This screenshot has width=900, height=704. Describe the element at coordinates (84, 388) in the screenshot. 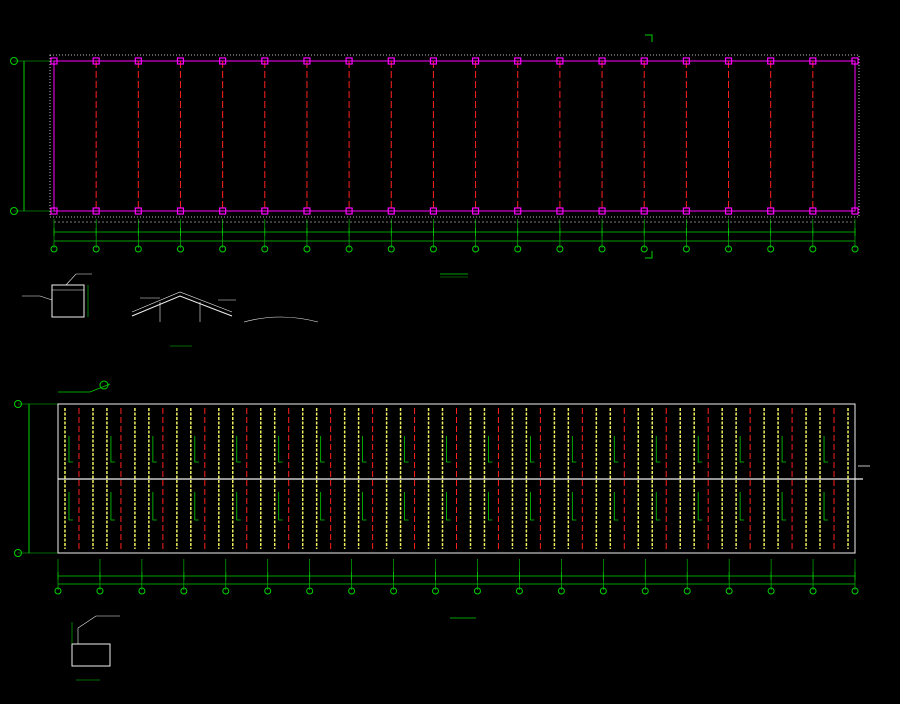

I see `leader-line` at that location.